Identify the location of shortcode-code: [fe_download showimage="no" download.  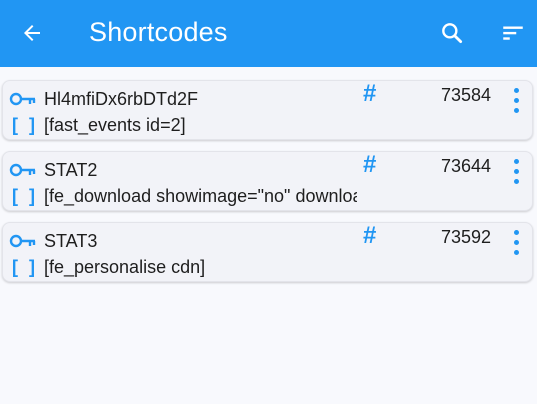
(200, 196).